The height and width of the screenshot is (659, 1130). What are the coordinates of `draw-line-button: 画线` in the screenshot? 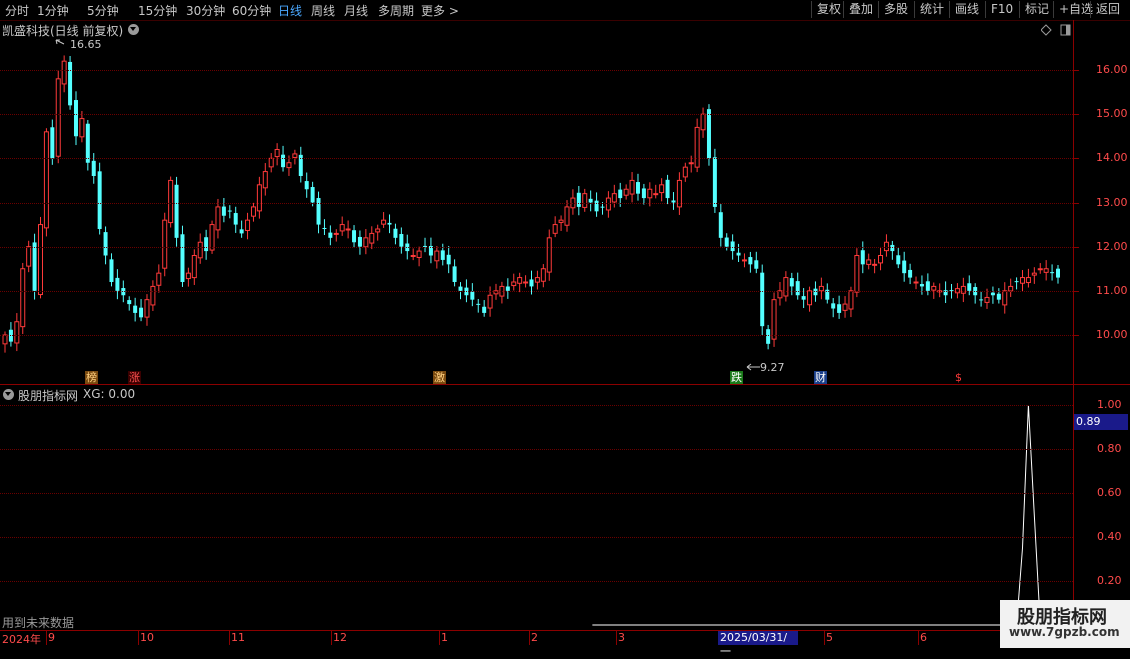 It's located at (966, 9).